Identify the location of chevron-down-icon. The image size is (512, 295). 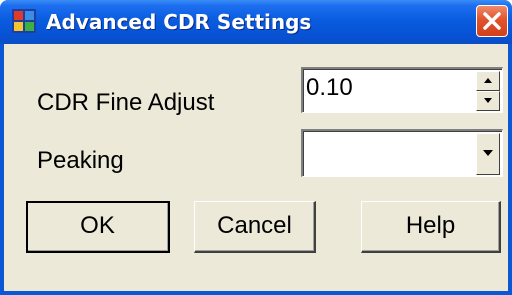
(488, 153).